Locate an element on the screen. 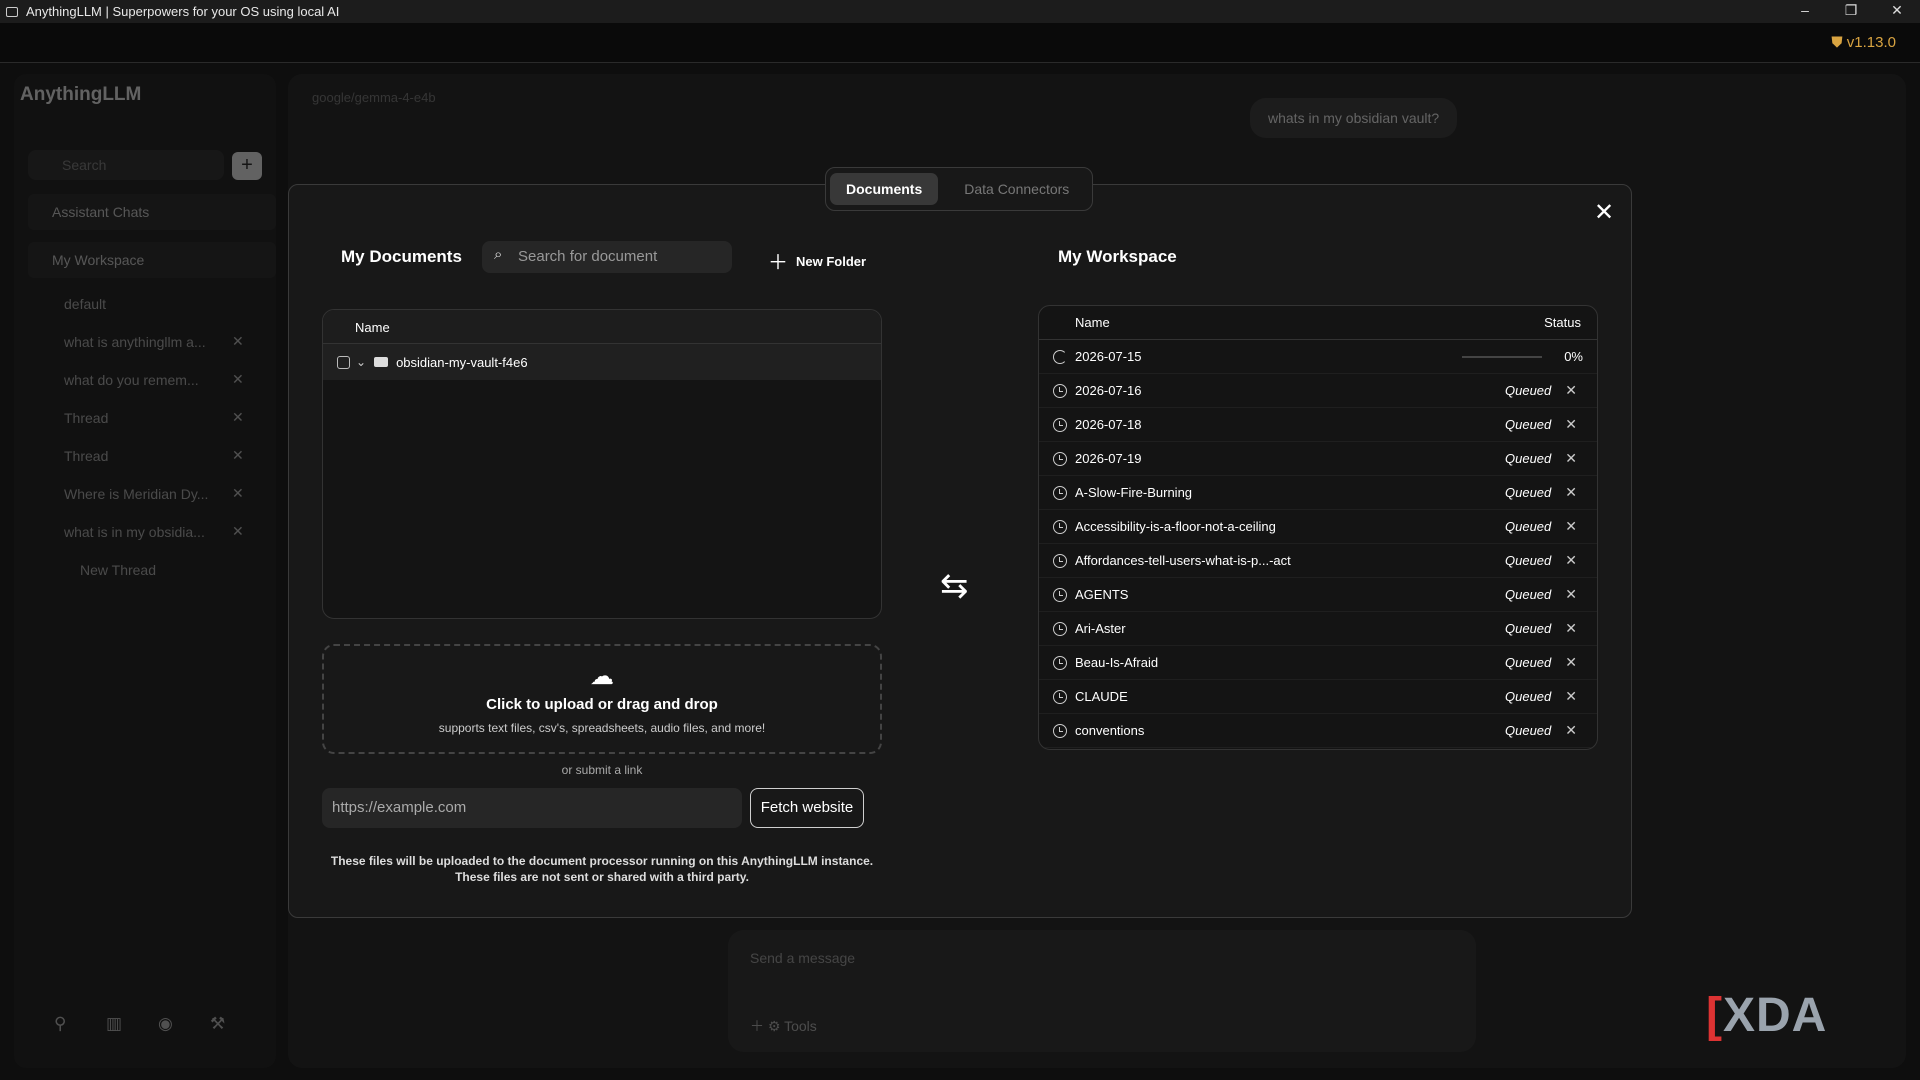  url-input: https://example.com is located at coordinates (532, 808).